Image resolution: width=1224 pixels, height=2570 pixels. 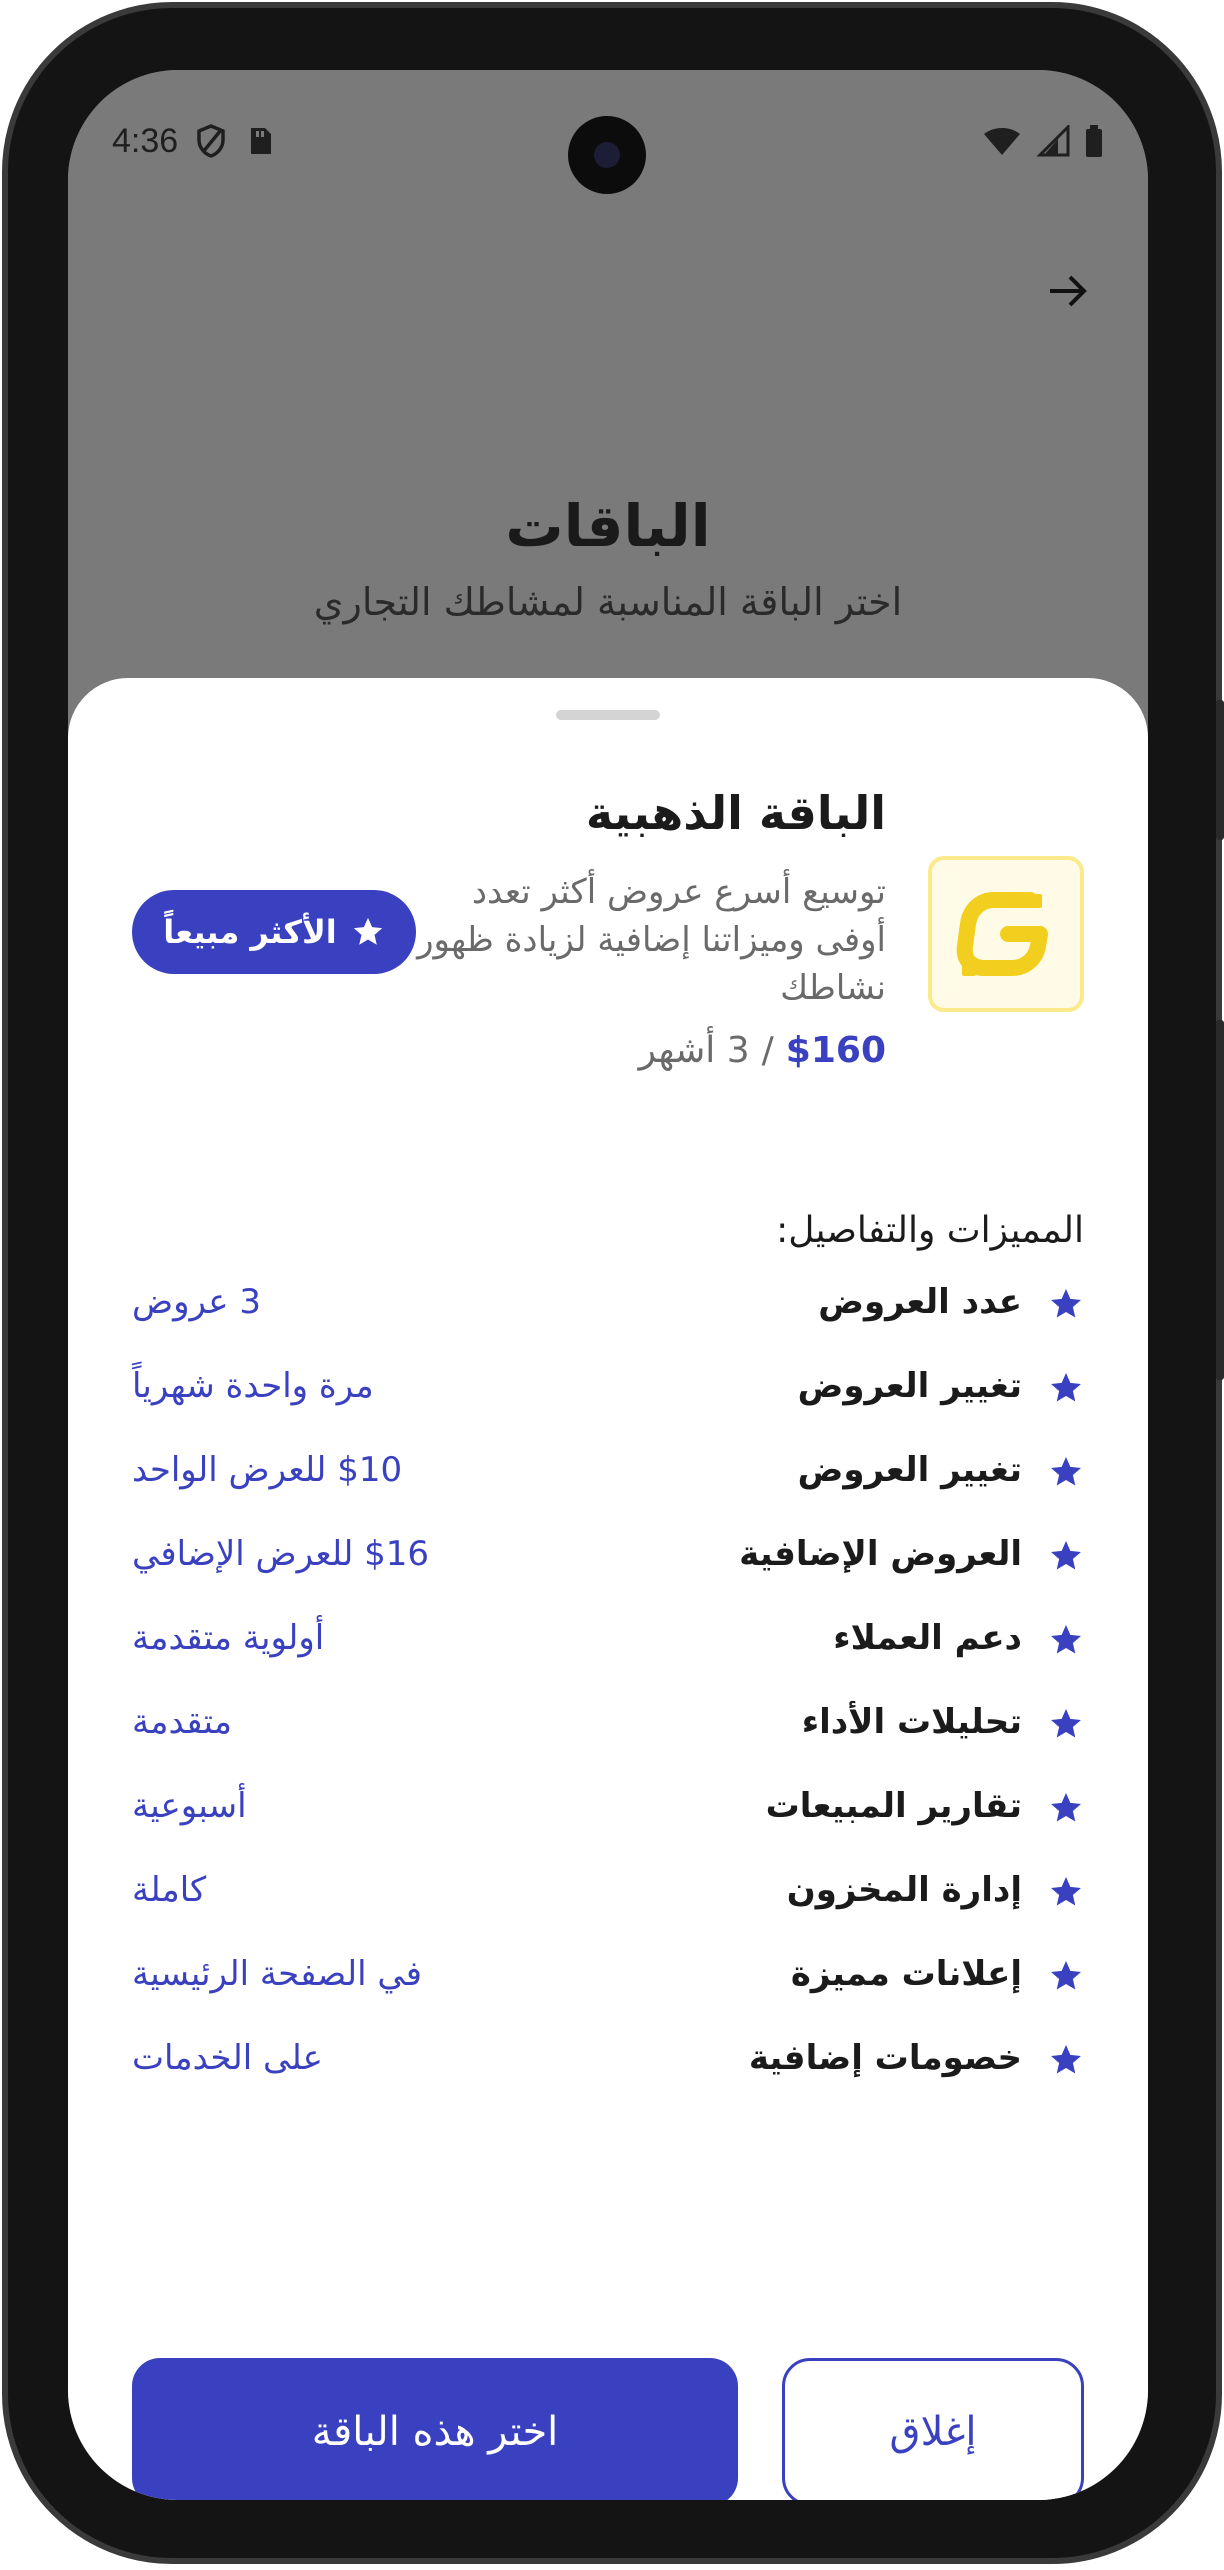 I want to click on feature-value: 3 عروض, so click(x=197, y=1302).